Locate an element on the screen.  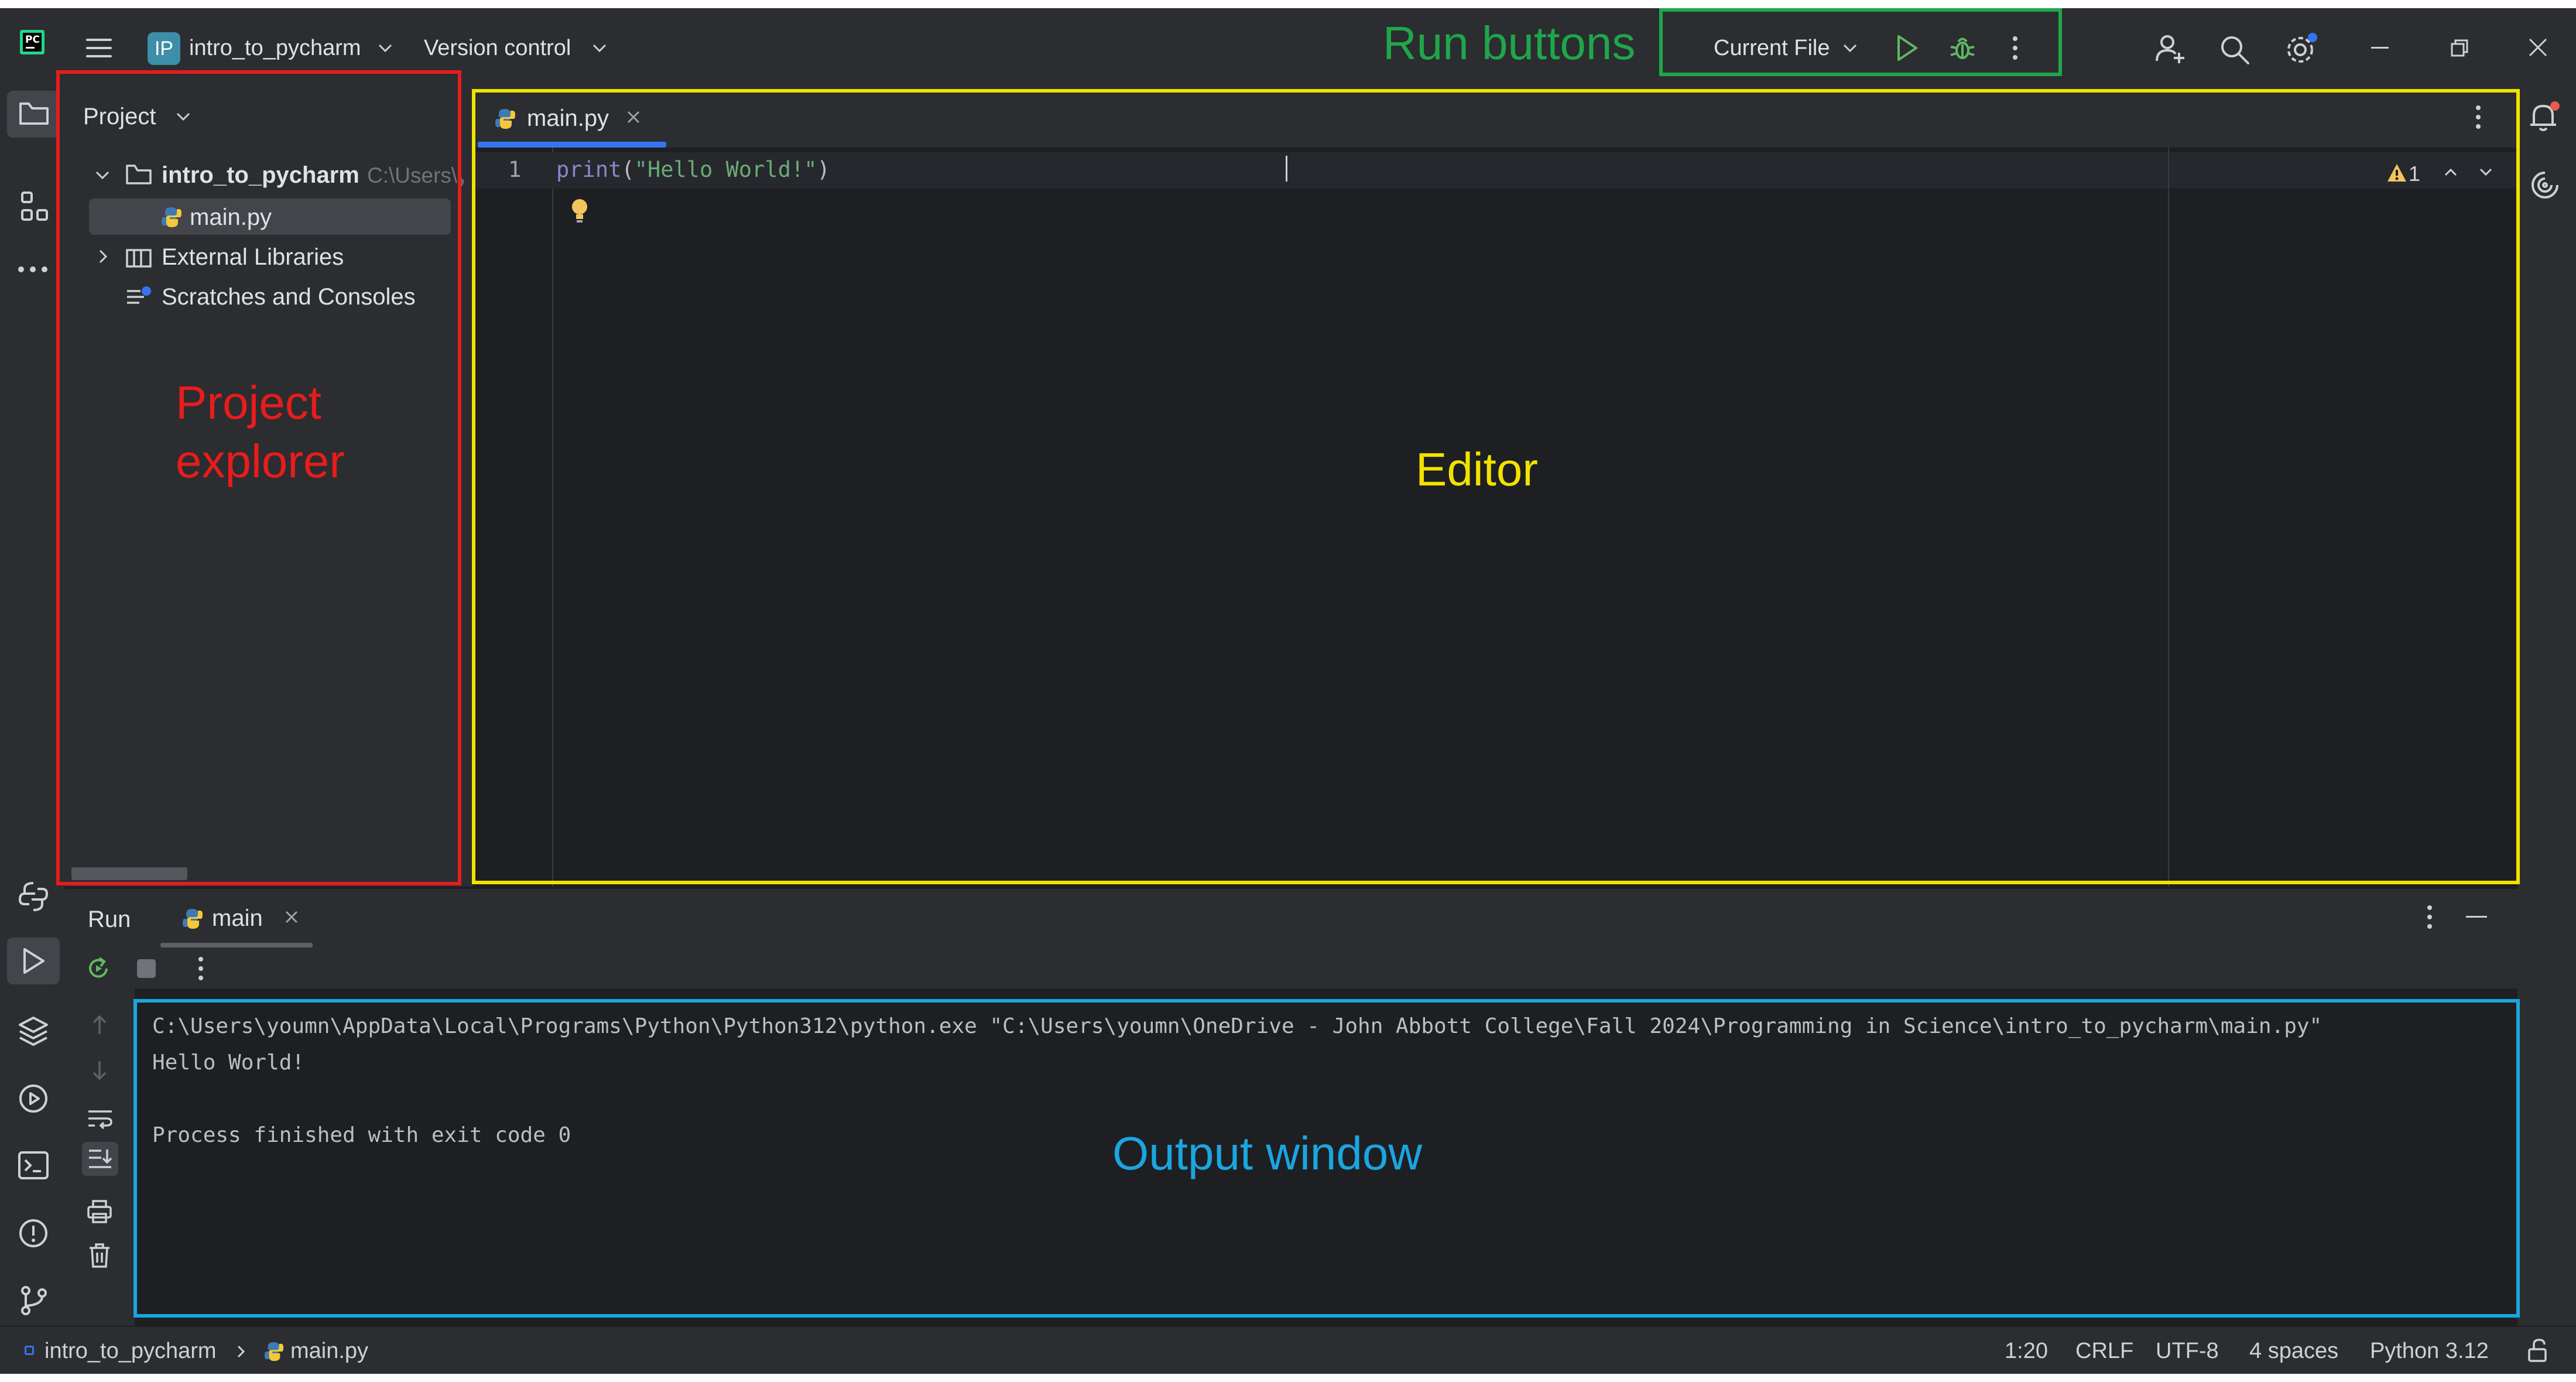
version-control-menu: Version control is located at coordinates (519, 48).